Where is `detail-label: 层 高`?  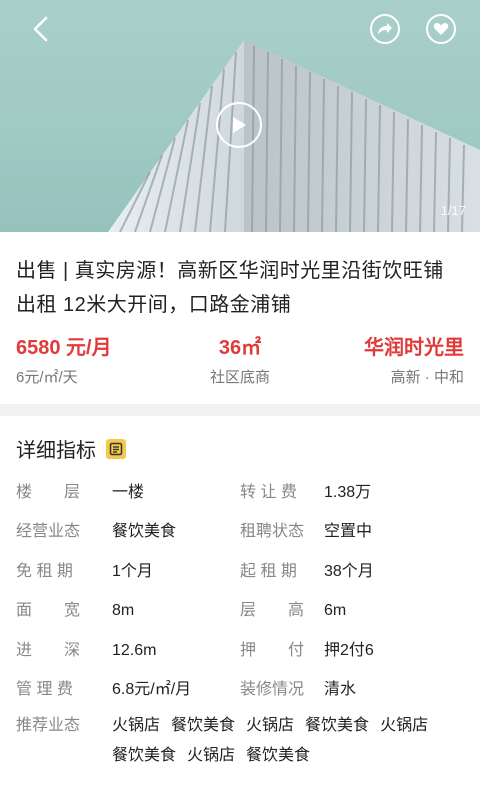
detail-label: 层 高 is located at coordinates (272, 611).